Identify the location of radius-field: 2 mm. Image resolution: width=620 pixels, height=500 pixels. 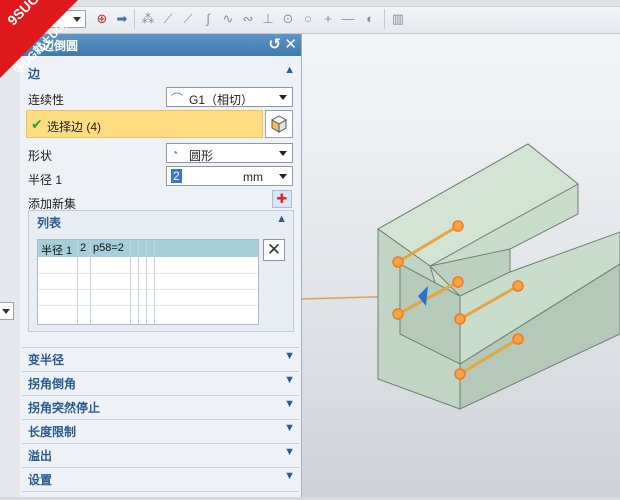
(229, 176).